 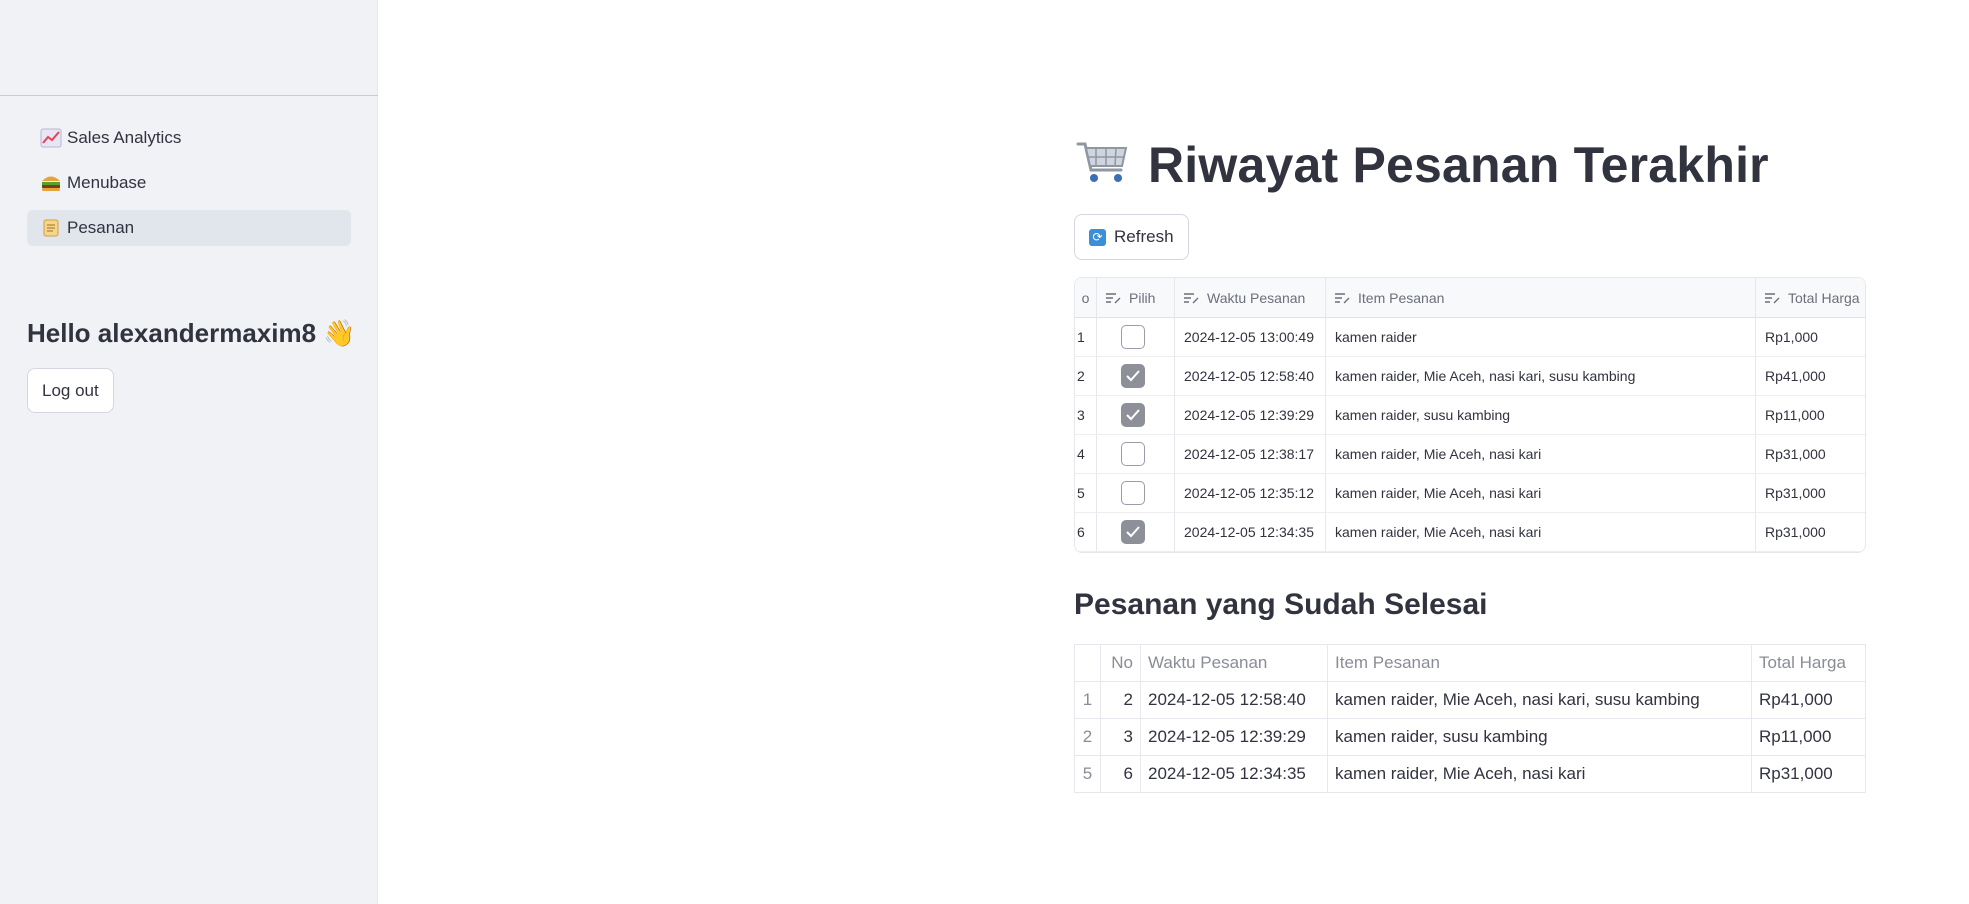 What do you see at coordinates (1087, 663) in the screenshot?
I see `index-header` at bounding box center [1087, 663].